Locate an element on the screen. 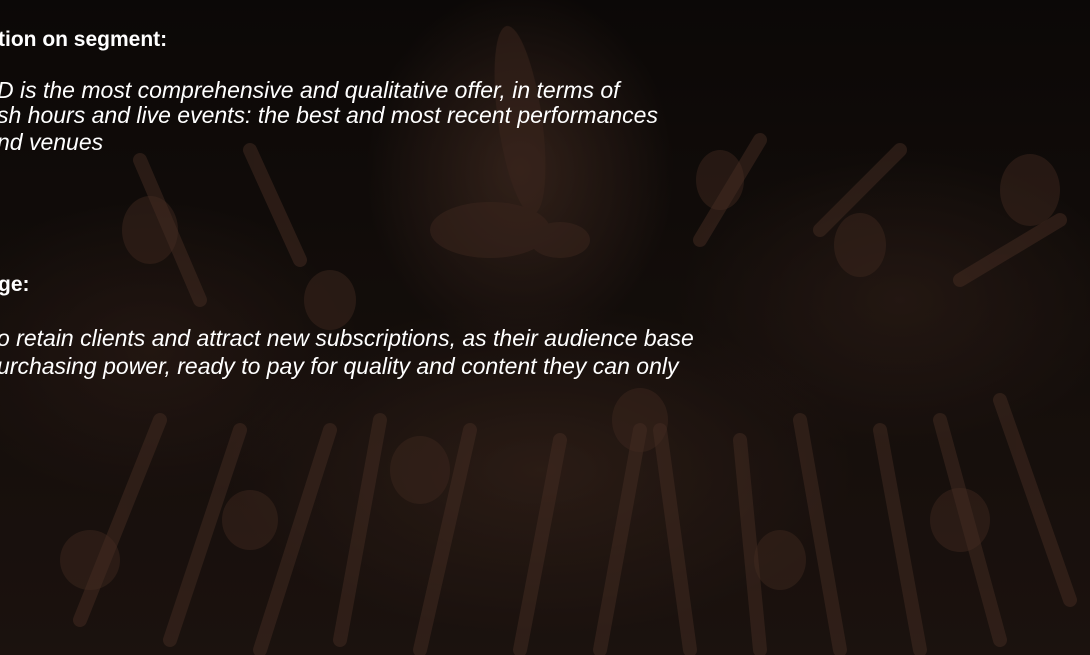 This screenshot has height=655, width=1090. section-heading-segment: tion on segment: is located at coordinates (84, 39).